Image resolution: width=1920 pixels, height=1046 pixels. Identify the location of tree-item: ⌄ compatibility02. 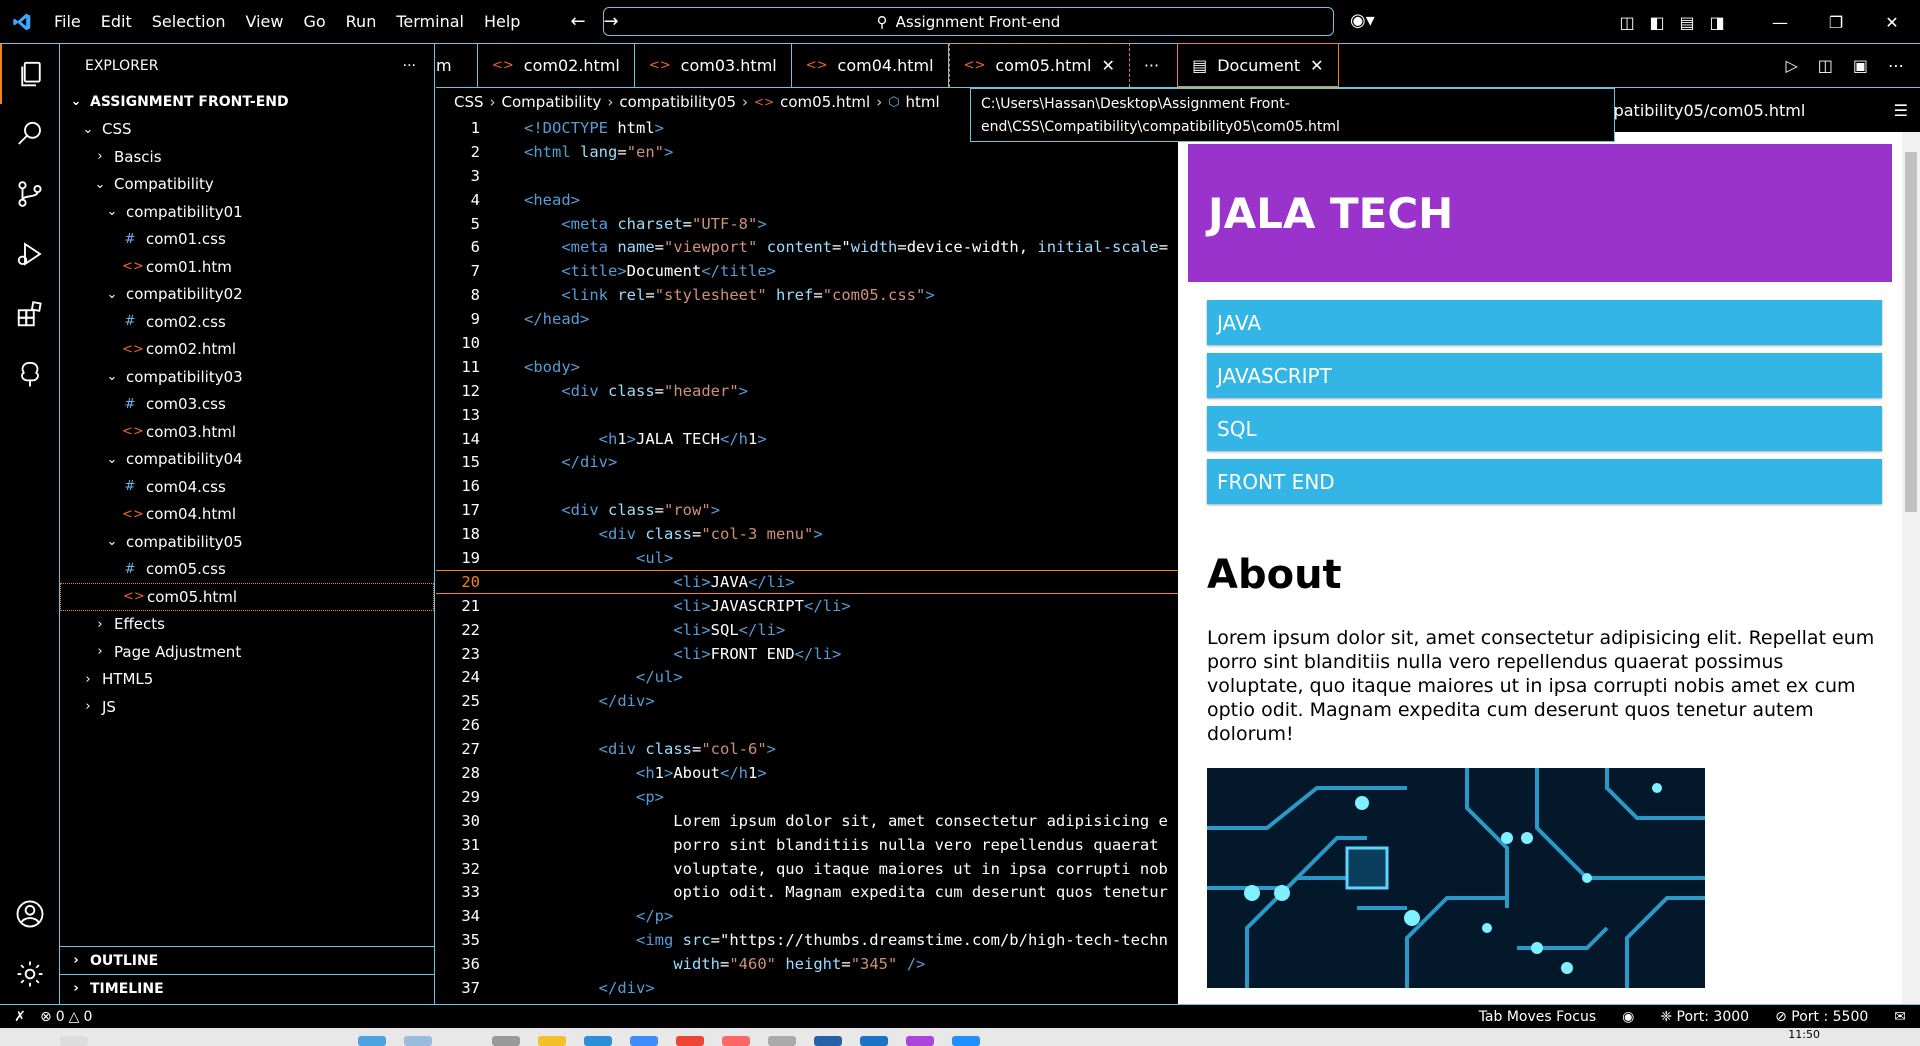
(247, 295).